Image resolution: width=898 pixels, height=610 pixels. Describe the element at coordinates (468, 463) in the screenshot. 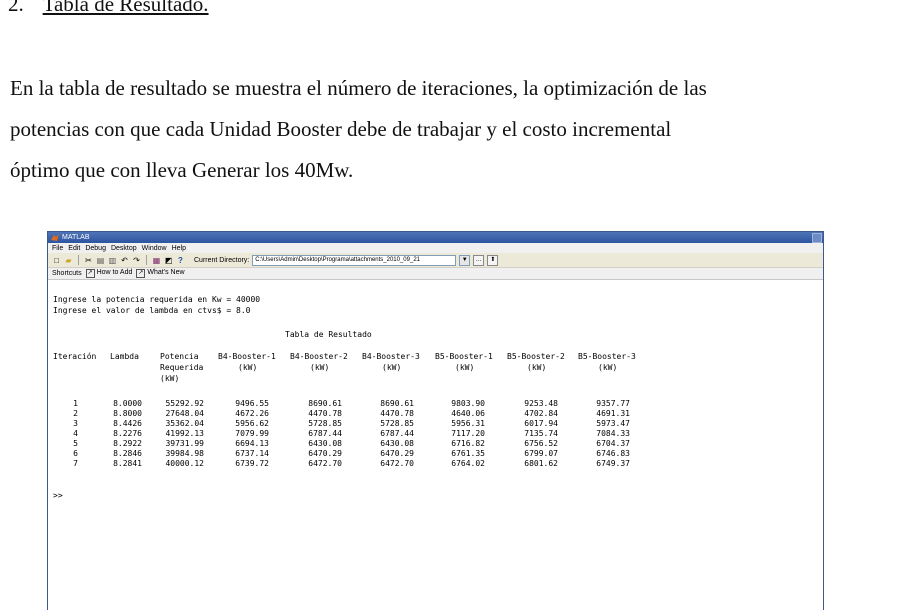

I see `table-cell: 6764.02` at that location.